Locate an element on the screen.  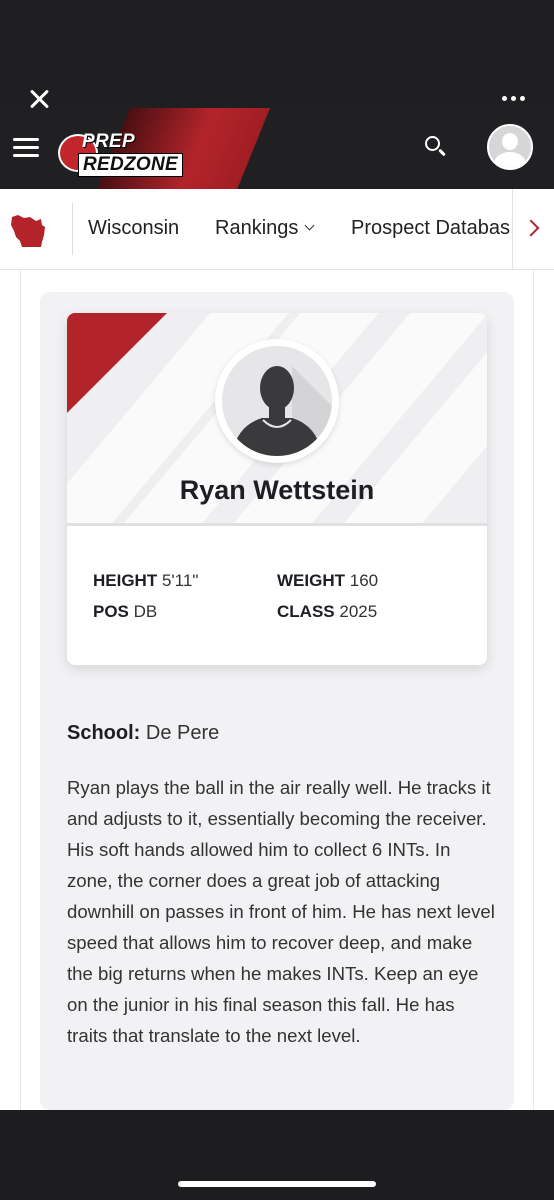
logo-text-top: PREP is located at coordinates (108, 141).